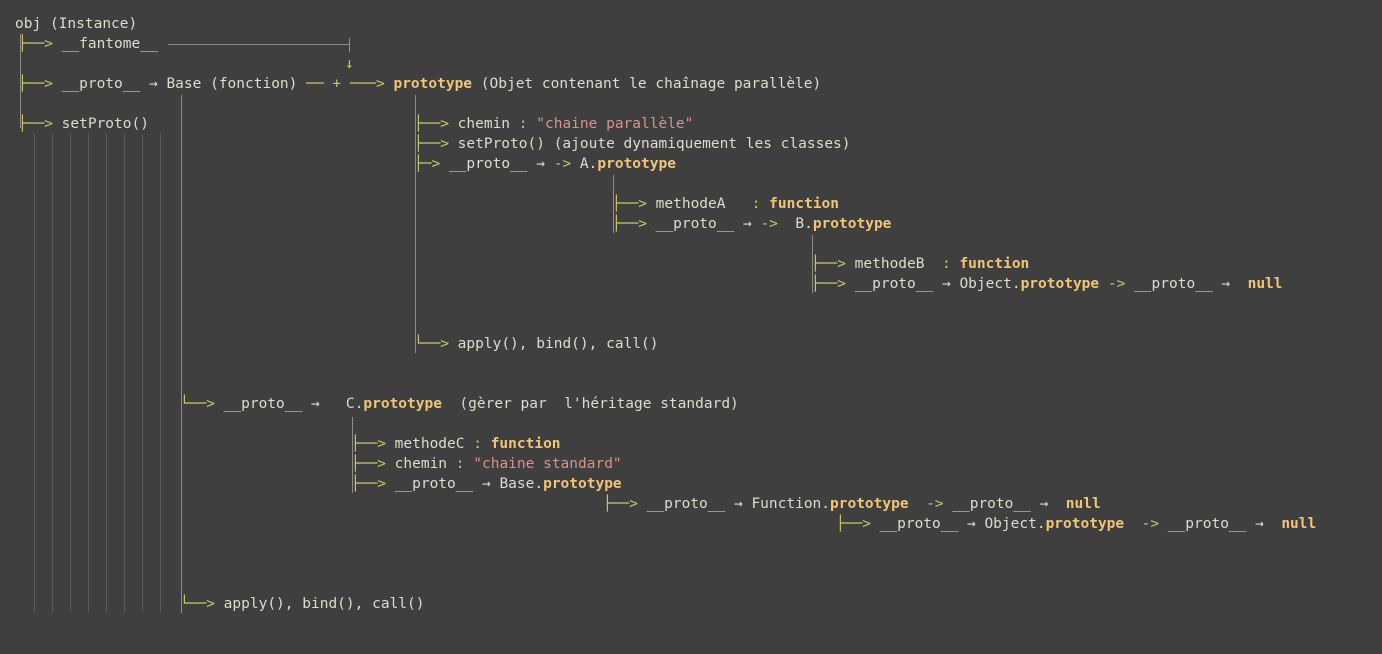 The height and width of the screenshot is (654, 1382). What do you see at coordinates (456, 444) in the screenshot?
I see `methodeC-row: ├──> methodeC : function` at bounding box center [456, 444].